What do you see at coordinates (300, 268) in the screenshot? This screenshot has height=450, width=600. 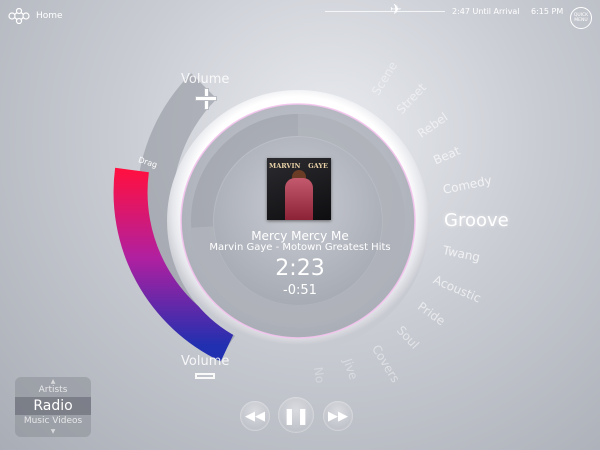 I see `elapsed-time: 2:23` at bounding box center [300, 268].